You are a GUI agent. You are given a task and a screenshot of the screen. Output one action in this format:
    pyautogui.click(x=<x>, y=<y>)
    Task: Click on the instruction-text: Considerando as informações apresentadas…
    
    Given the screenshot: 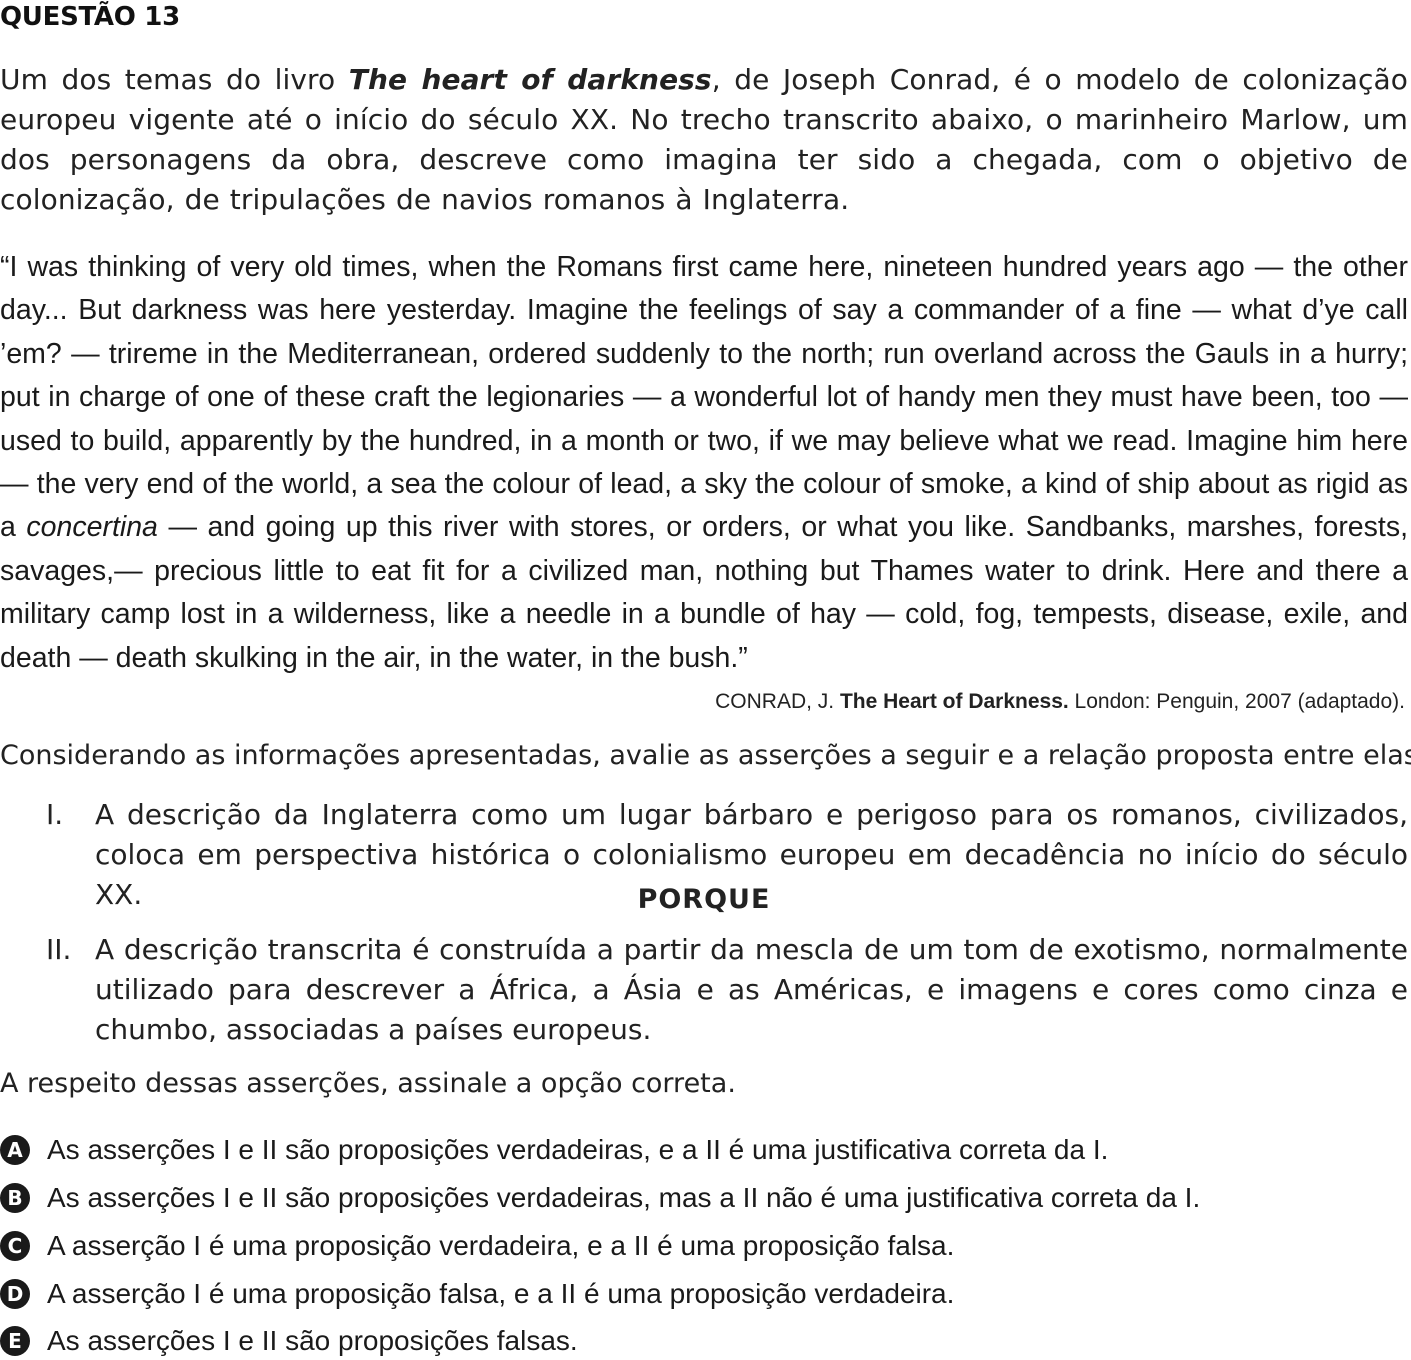 What is the action you would take?
    pyautogui.click(x=705, y=755)
    